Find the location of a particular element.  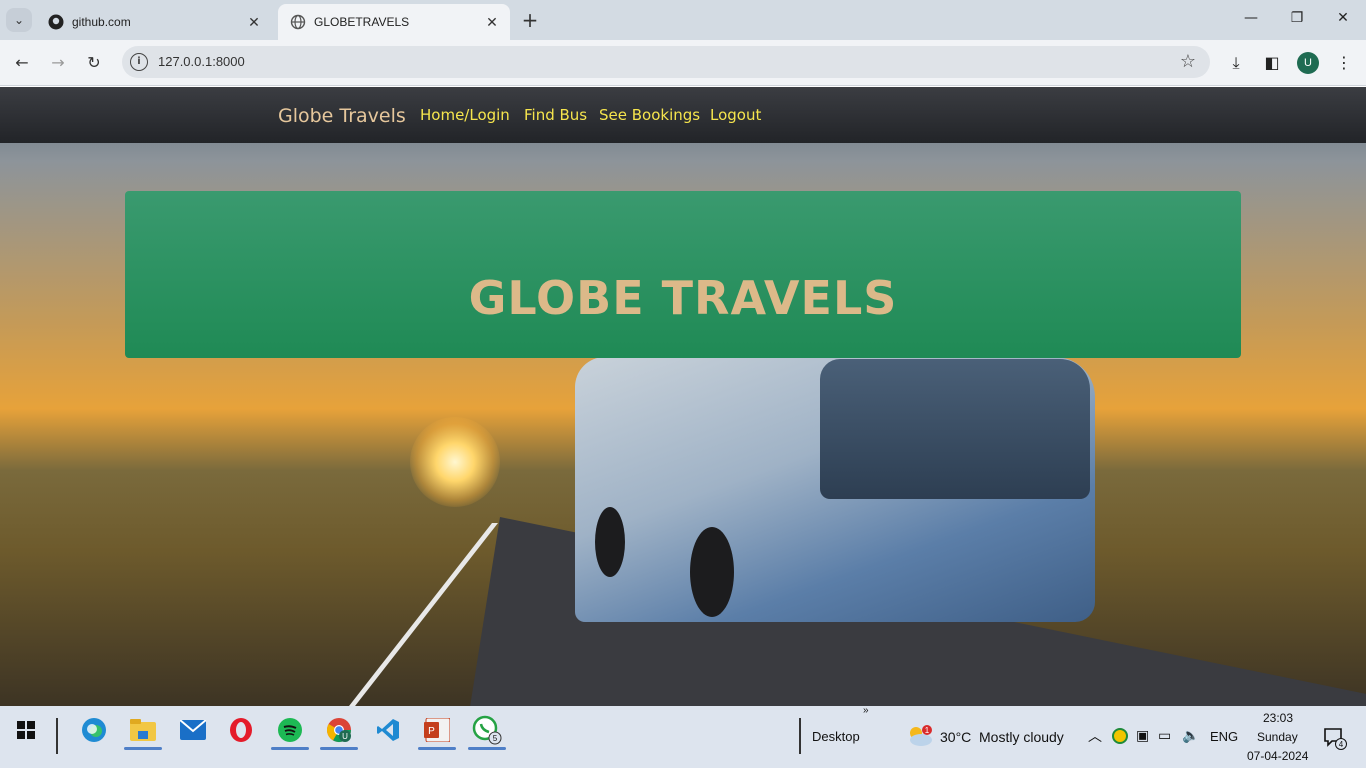

powerpoint-icon: P is located at coordinates (437, 730).